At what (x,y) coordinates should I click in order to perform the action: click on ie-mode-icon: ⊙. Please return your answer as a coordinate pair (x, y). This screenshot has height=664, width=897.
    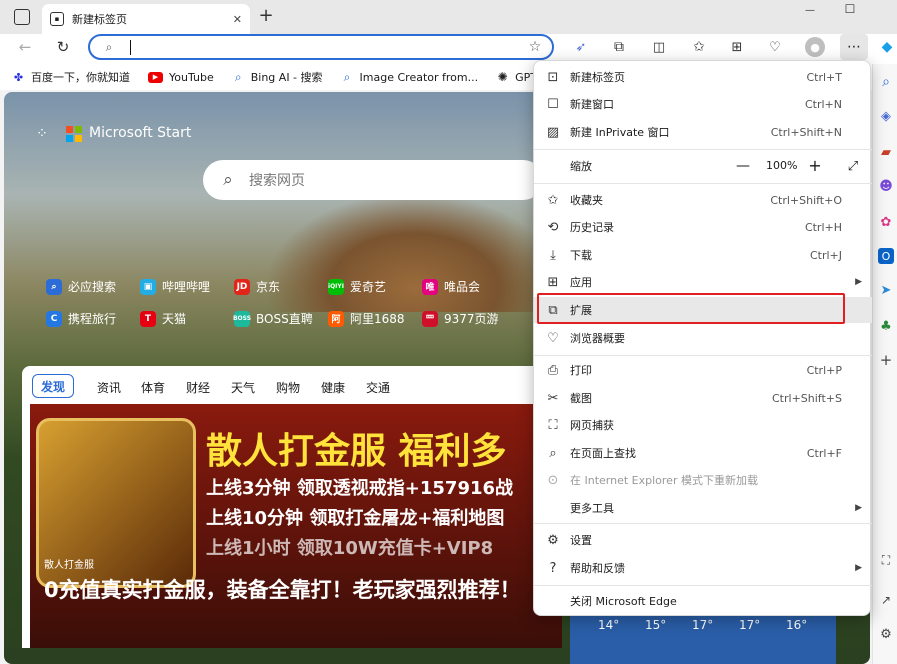
    Looking at the image, I should click on (553, 480).